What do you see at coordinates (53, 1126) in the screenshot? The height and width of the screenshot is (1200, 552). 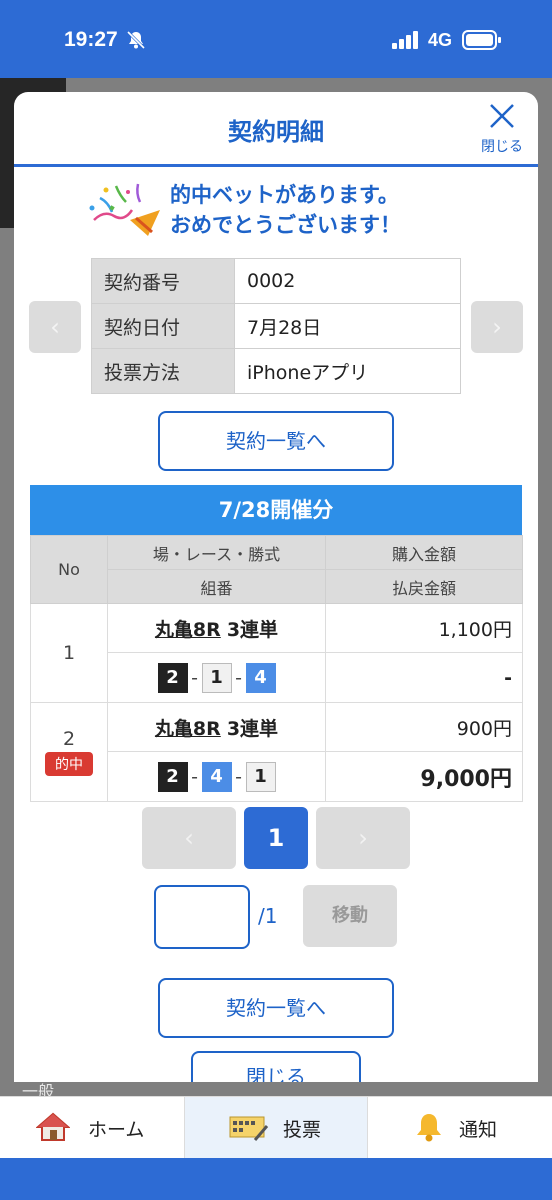 I see `home-icon` at bounding box center [53, 1126].